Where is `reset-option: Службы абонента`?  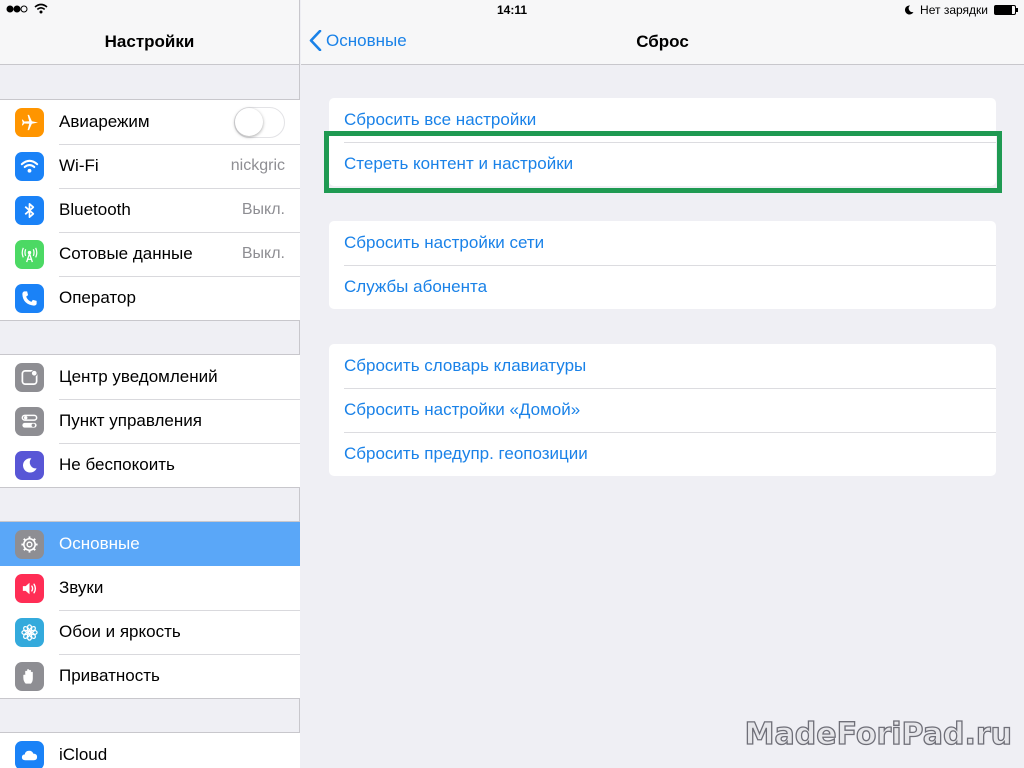
reset-option: Службы абонента is located at coordinates (662, 287).